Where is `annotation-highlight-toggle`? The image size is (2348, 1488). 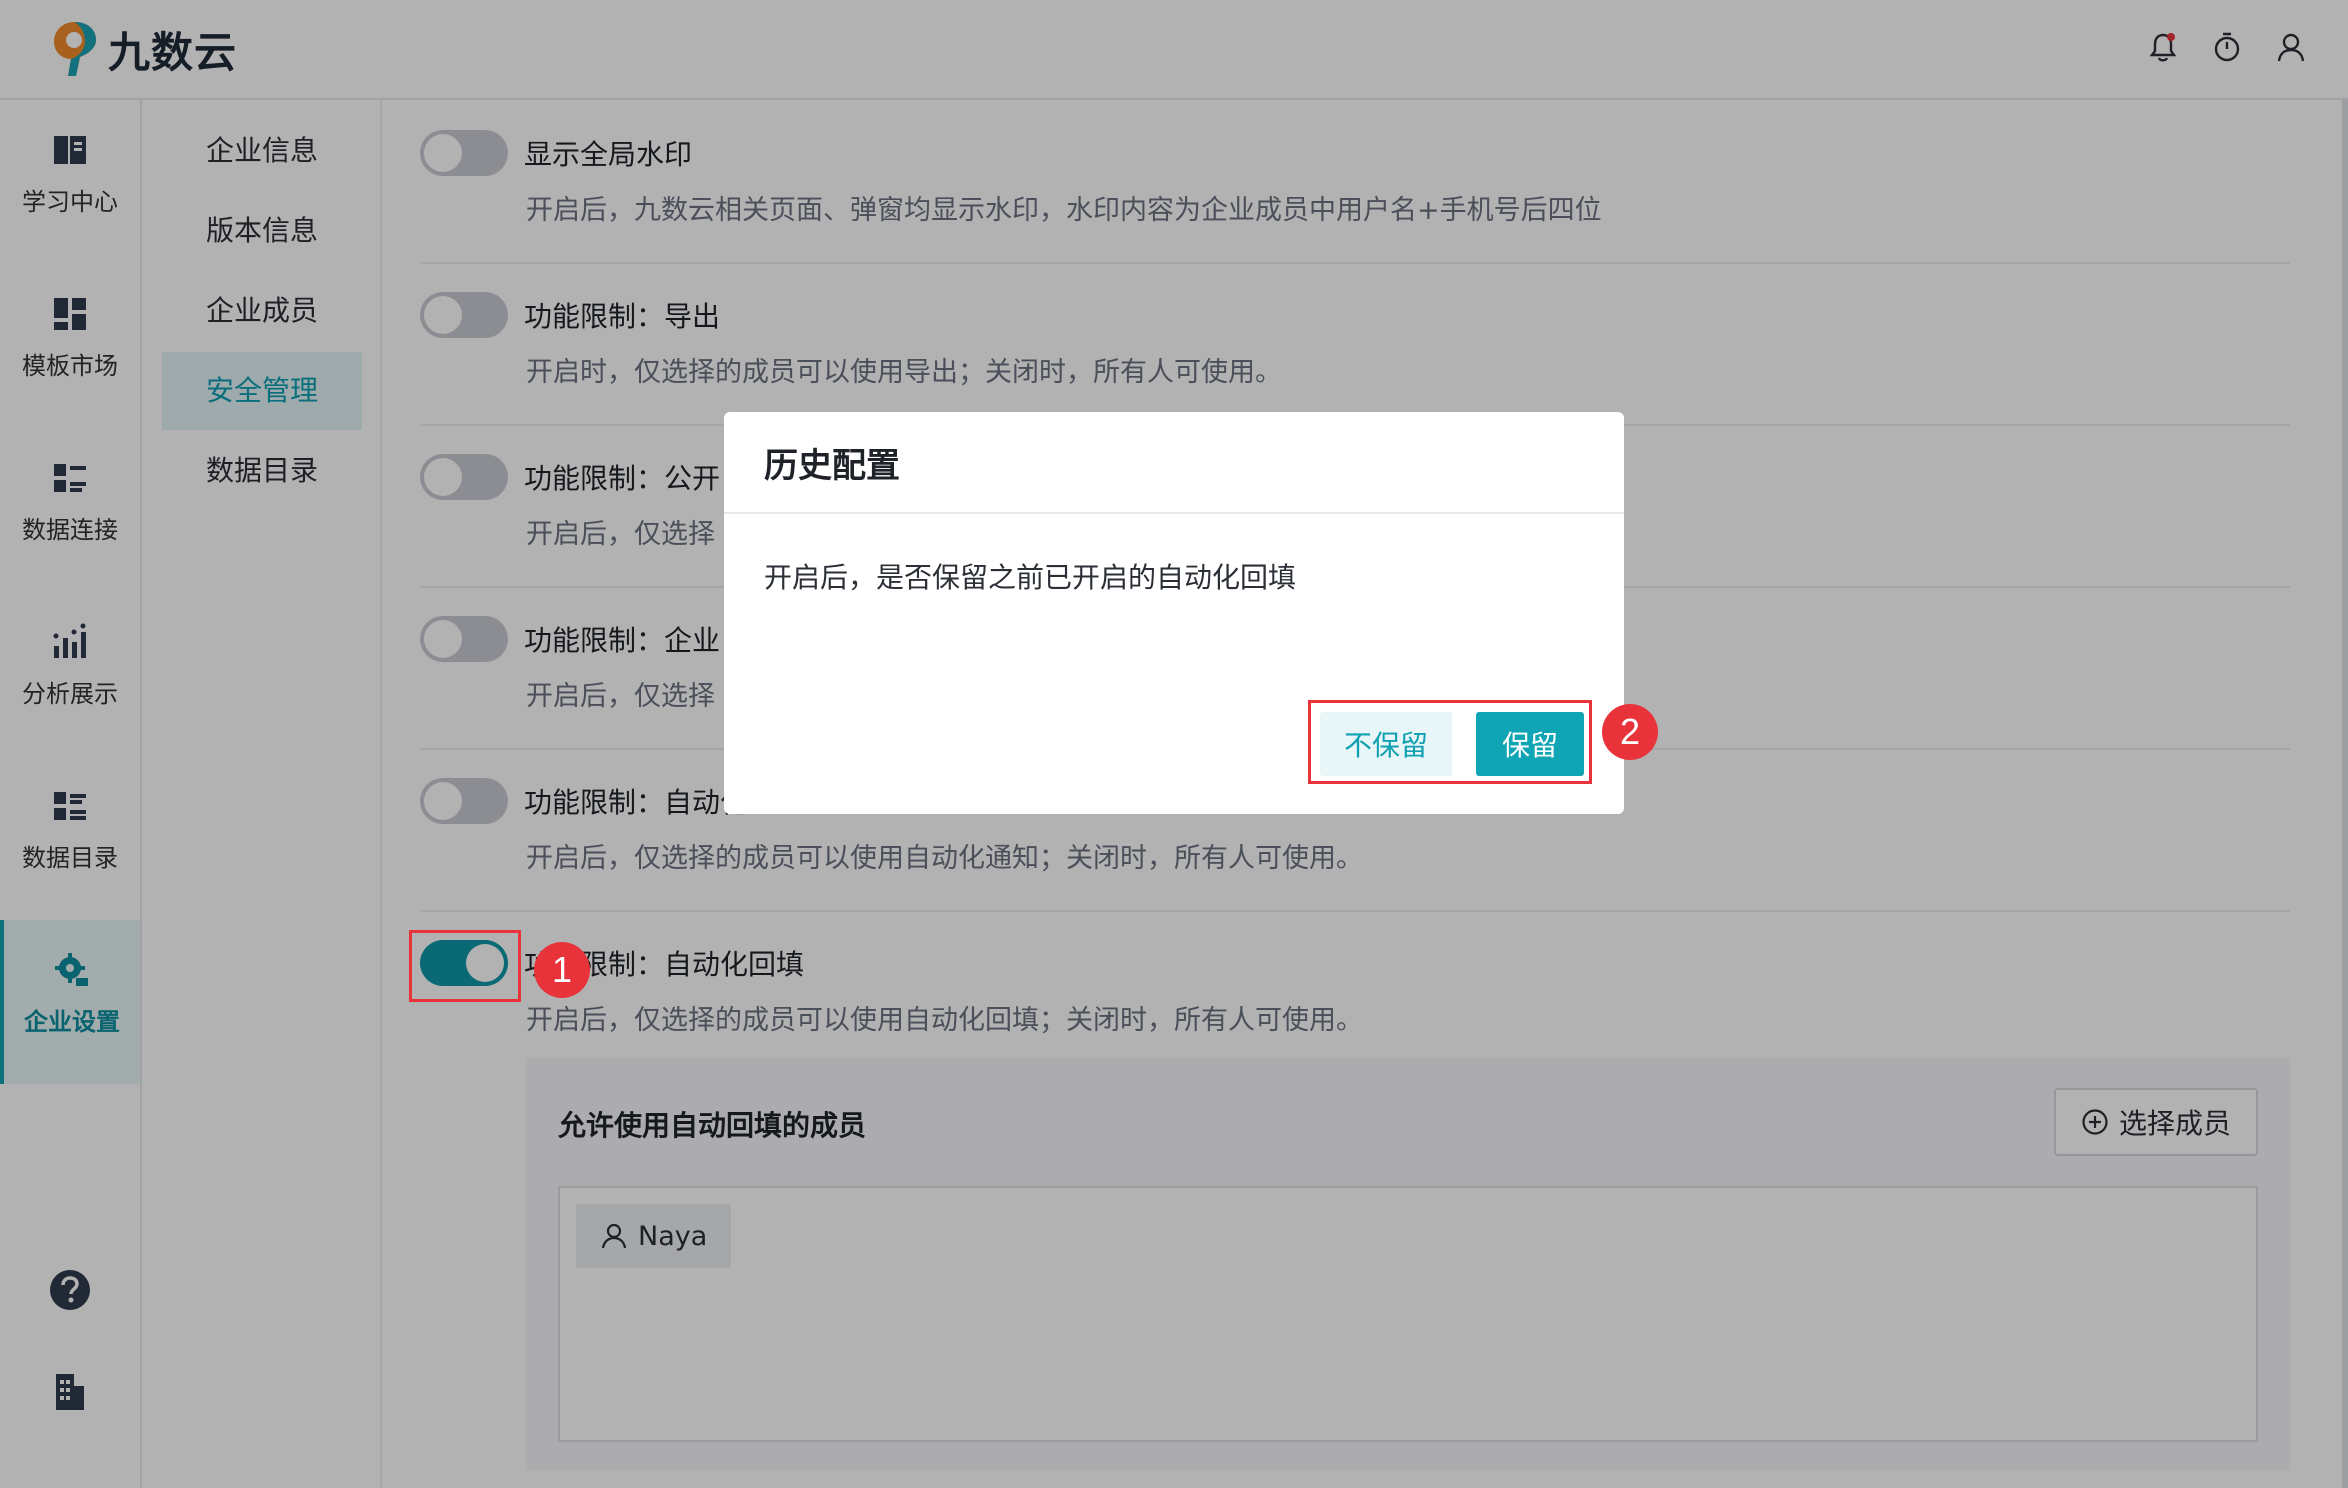 annotation-highlight-toggle is located at coordinates (465, 966).